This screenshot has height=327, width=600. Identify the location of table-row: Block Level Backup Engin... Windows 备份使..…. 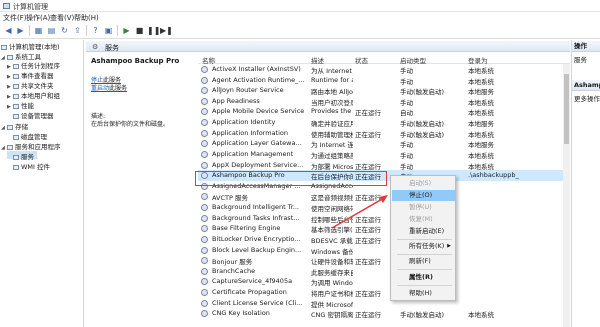
(384, 250).